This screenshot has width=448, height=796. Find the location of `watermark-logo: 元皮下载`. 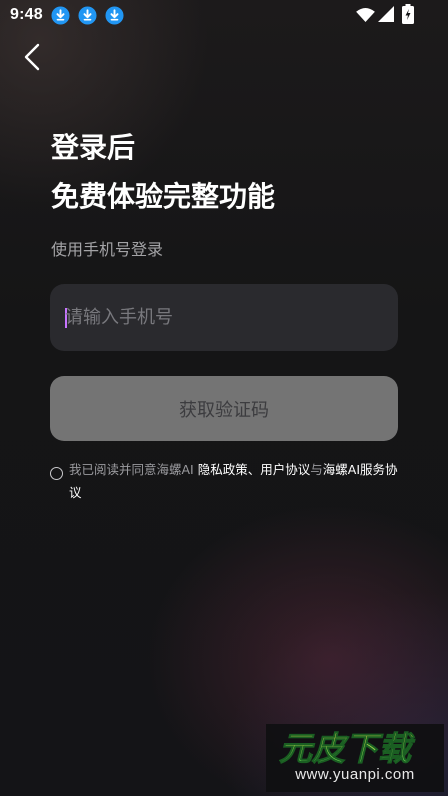

watermark-logo: 元皮下载 is located at coordinates (348, 748).